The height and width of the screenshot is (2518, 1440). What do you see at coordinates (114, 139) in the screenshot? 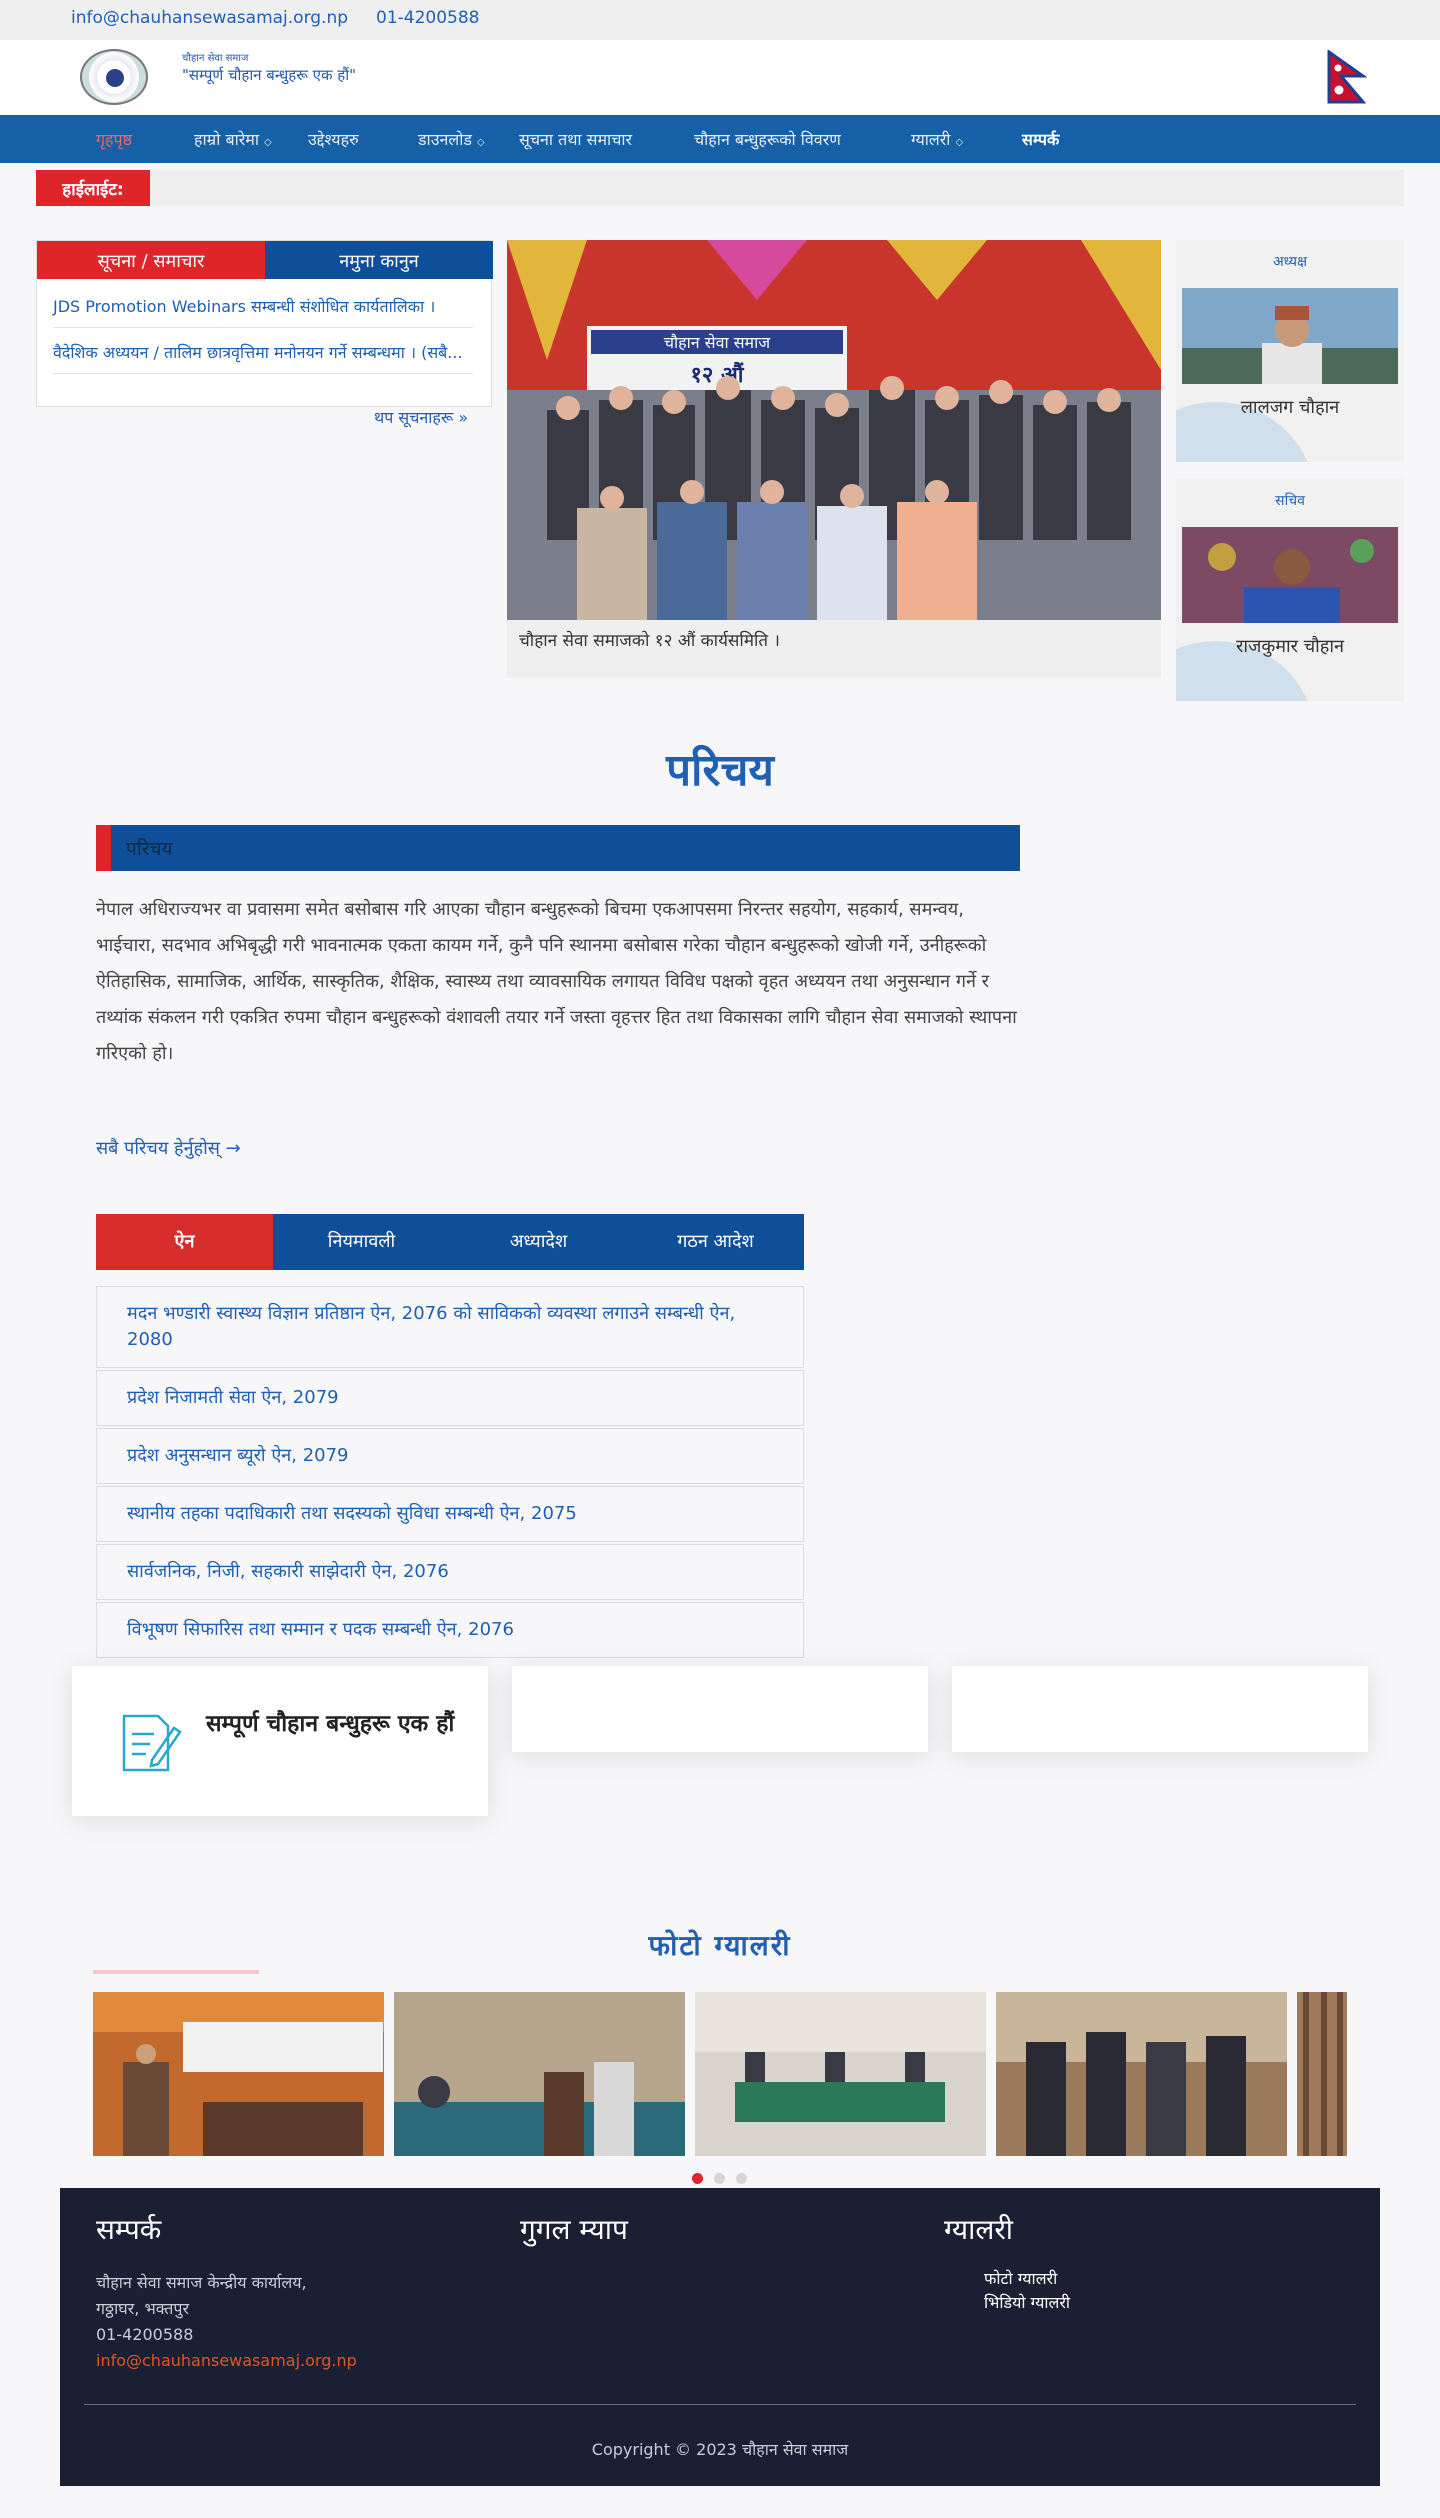
I see `nav-home: गृहपृष्ठ` at bounding box center [114, 139].